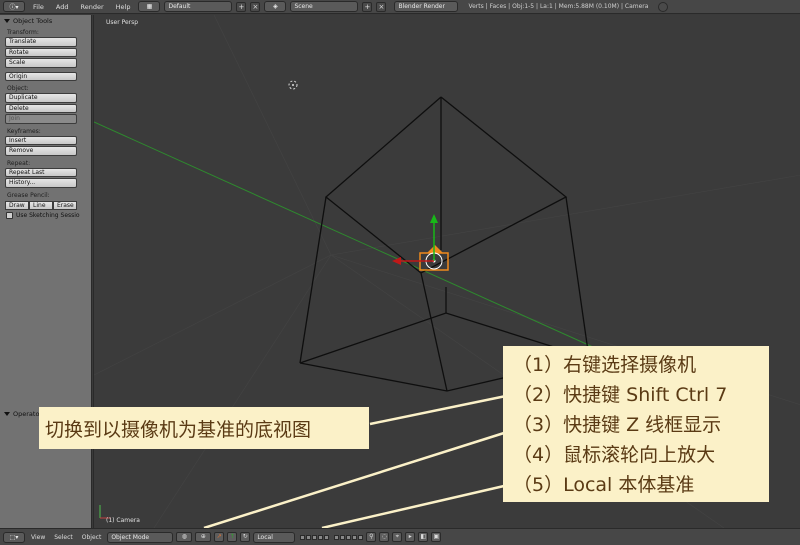  What do you see at coordinates (410, 537) in the screenshot?
I see `snap-target-icon: ▸` at bounding box center [410, 537].